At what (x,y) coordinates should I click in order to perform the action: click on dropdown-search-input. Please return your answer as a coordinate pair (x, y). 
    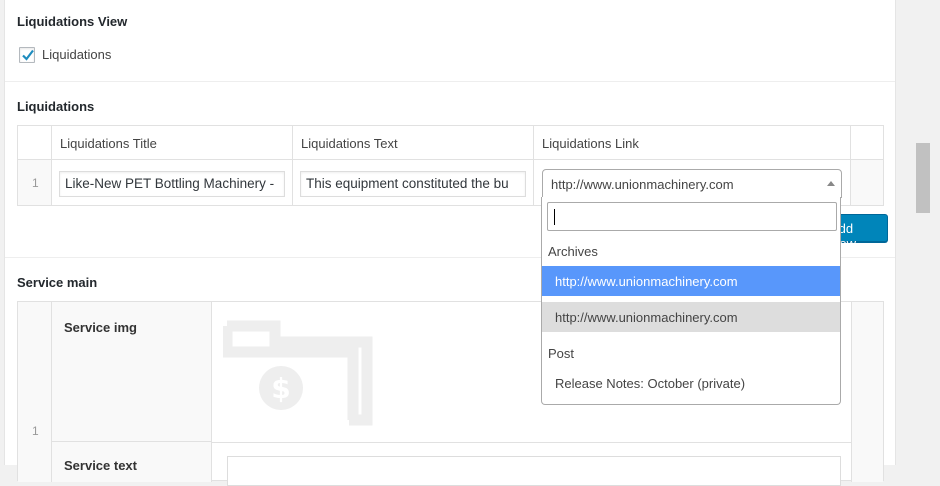
    Looking at the image, I should click on (692, 216).